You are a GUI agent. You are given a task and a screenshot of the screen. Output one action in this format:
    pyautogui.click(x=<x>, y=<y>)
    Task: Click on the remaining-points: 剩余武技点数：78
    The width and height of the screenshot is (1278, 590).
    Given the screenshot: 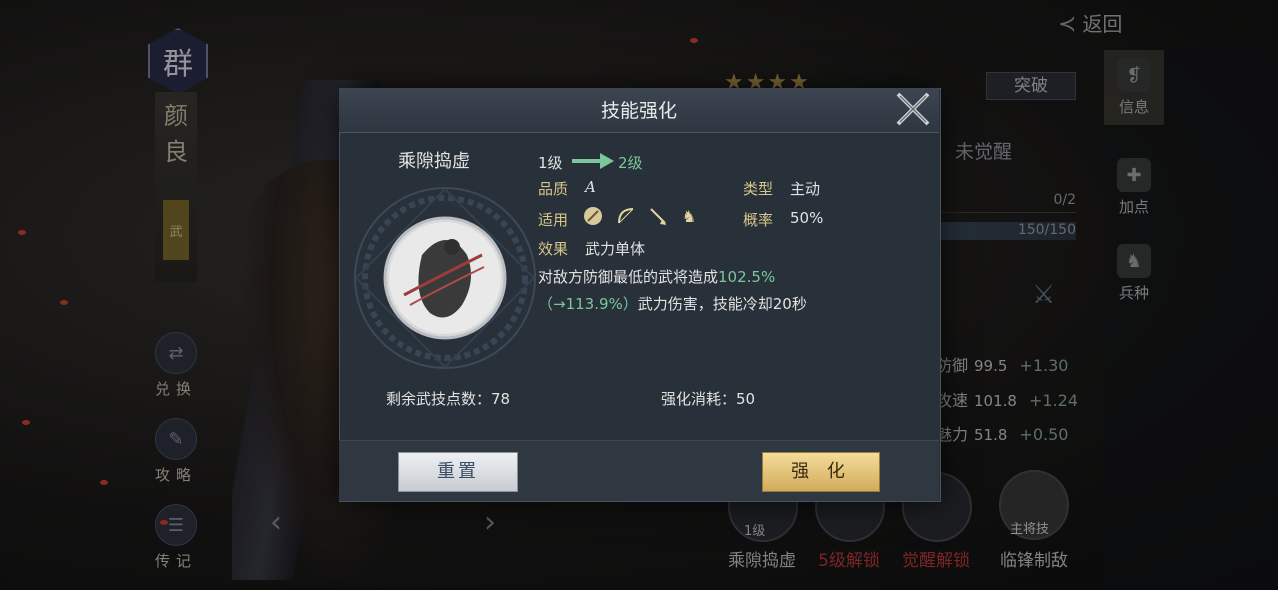 What is the action you would take?
    pyautogui.click(x=448, y=398)
    